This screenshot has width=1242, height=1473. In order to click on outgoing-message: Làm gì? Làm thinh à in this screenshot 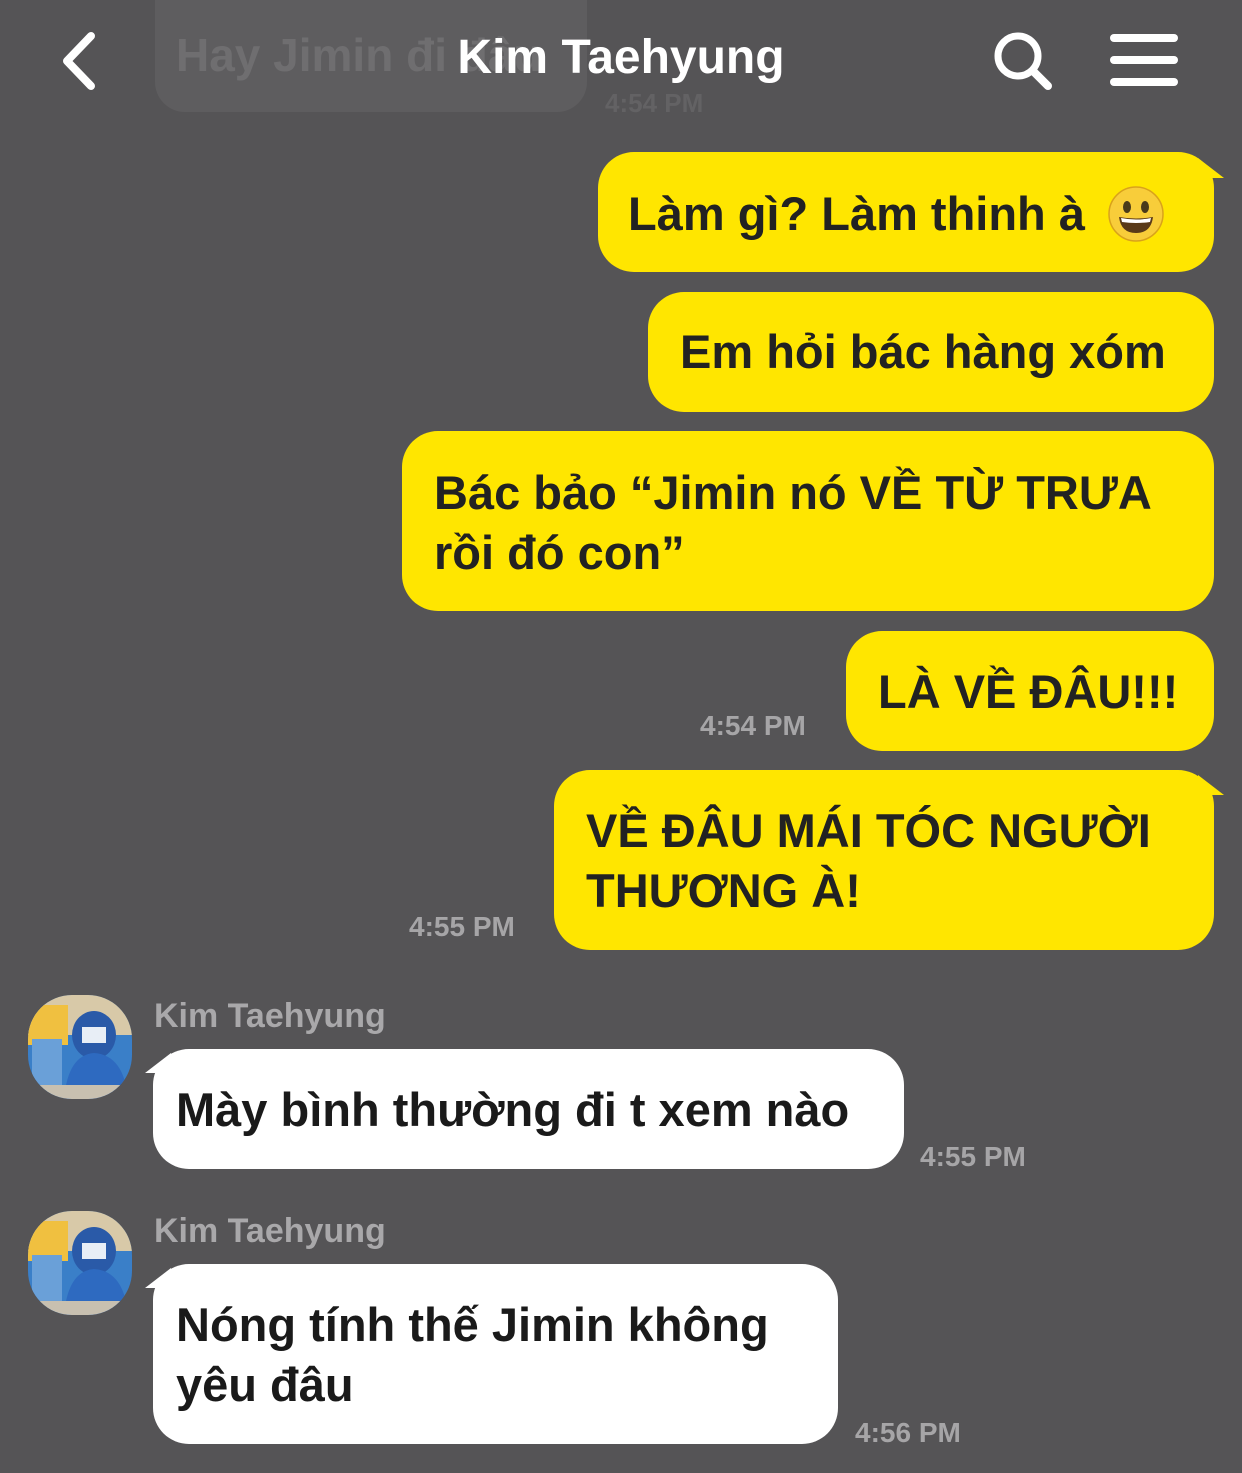, I will do `click(906, 212)`.